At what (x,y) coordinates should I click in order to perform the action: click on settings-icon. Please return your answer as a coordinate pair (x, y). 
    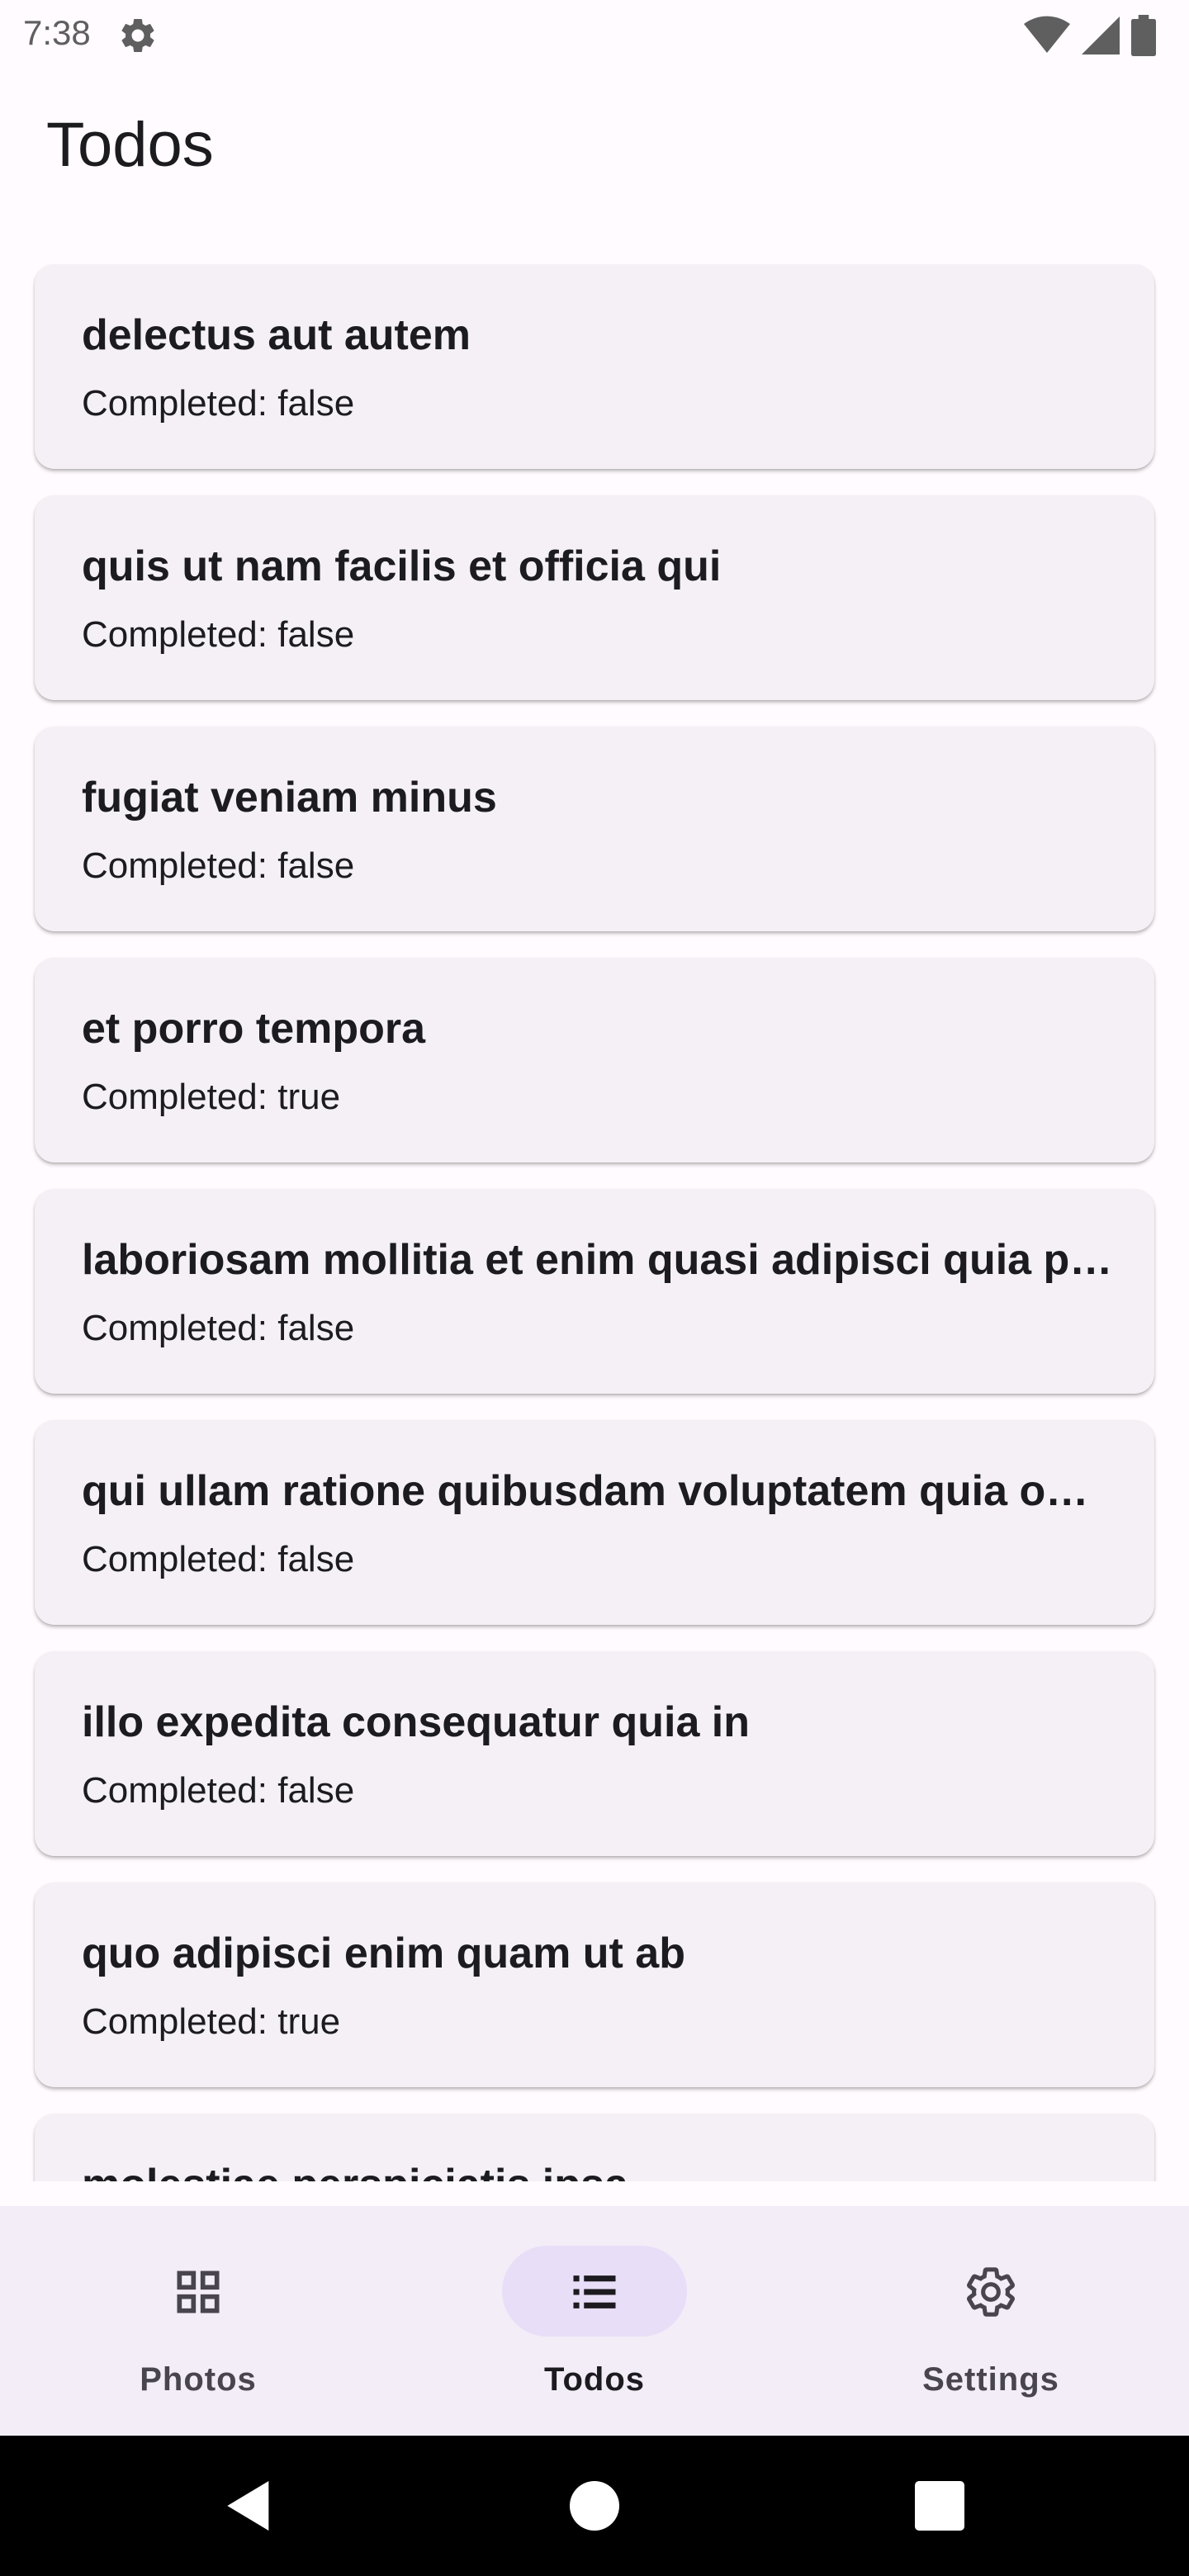
    Looking at the image, I should click on (137, 35).